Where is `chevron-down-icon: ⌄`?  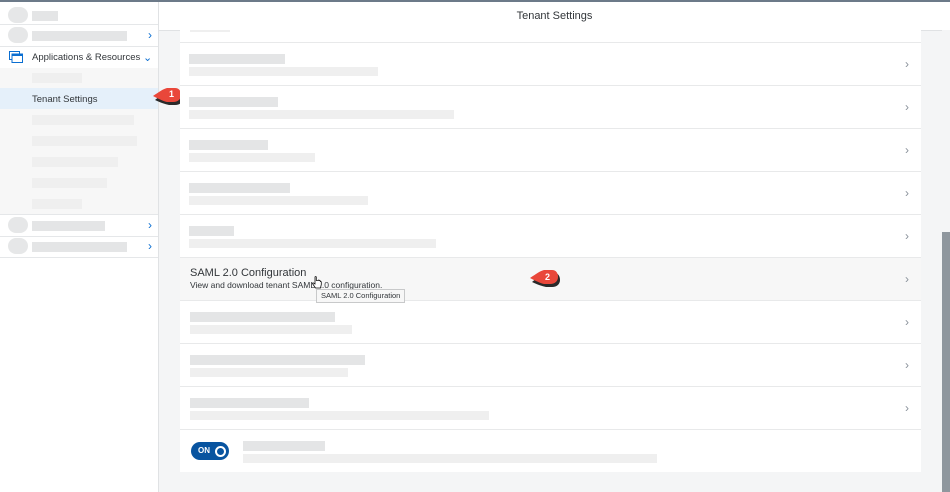
chevron-down-icon: ⌄ is located at coordinates (147, 57).